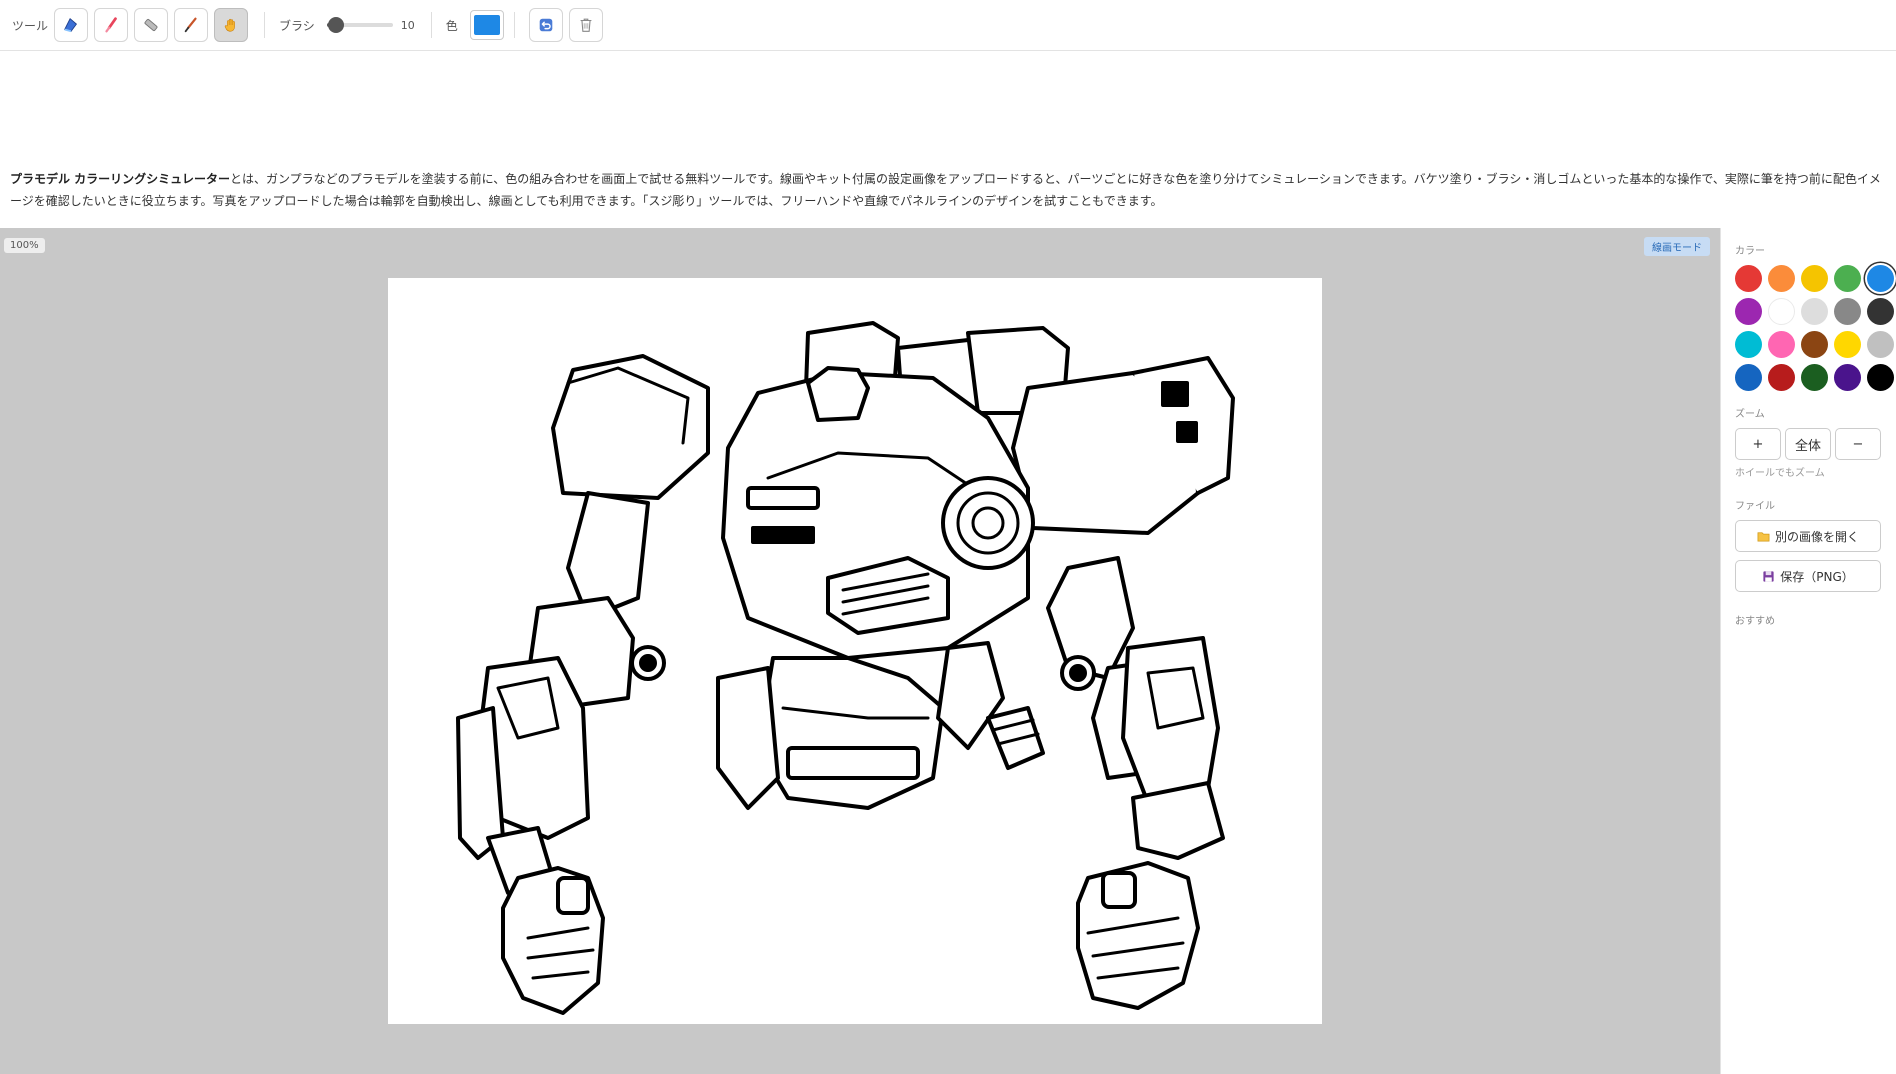  I want to click on current-color-button, so click(486, 25).